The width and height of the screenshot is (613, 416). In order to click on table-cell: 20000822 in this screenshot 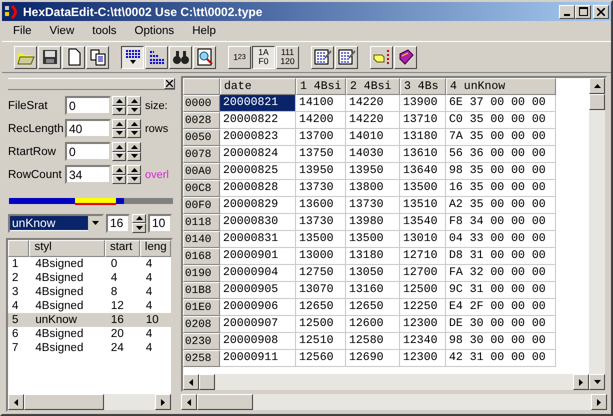, I will do `click(258, 120)`.